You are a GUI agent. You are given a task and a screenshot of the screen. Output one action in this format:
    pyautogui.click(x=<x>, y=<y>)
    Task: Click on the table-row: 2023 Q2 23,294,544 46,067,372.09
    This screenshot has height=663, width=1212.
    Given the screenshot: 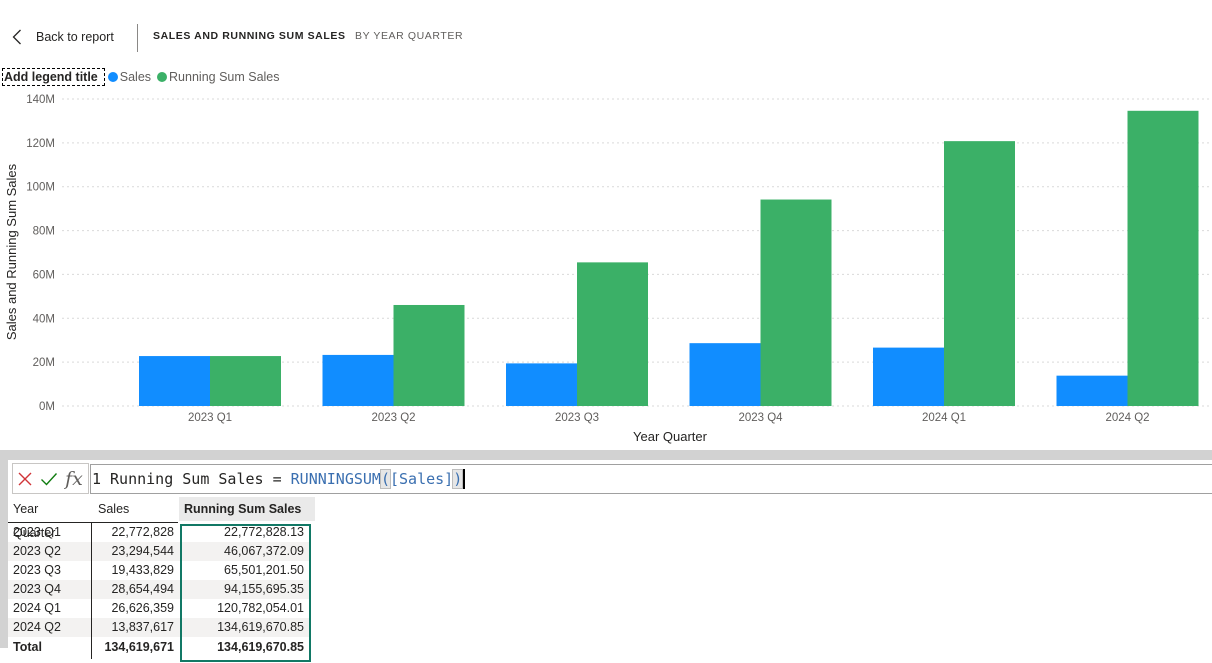 What is the action you would take?
    pyautogui.click(x=159, y=551)
    